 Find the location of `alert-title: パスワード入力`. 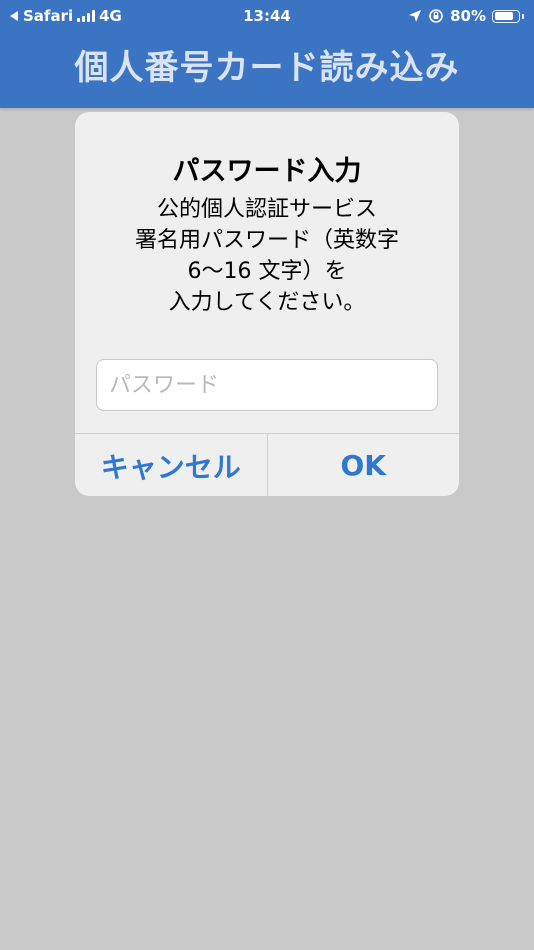

alert-title: パスワード入力 is located at coordinates (267, 171).